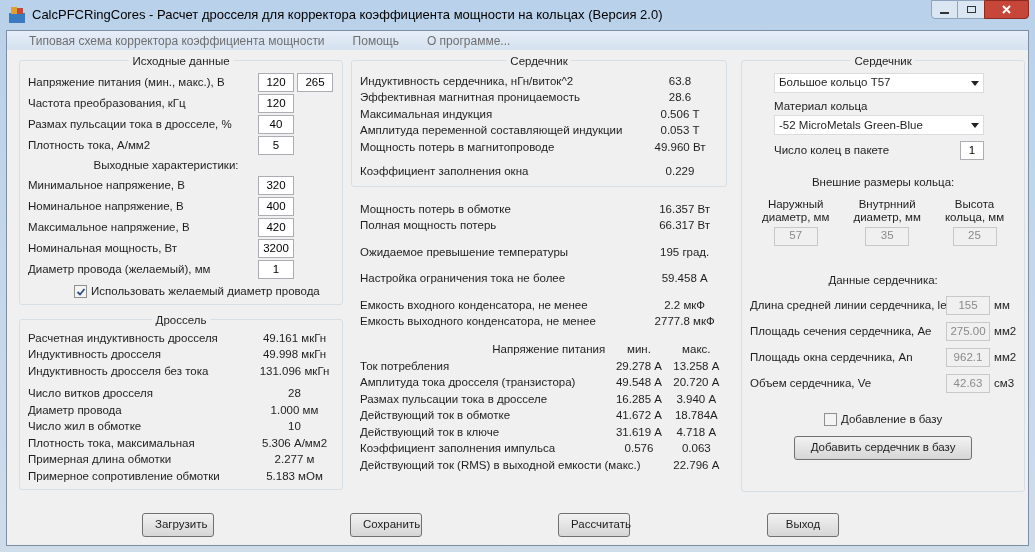  Describe the element at coordinates (178, 525) in the screenshot. I see `push-button: Загрузить` at that location.